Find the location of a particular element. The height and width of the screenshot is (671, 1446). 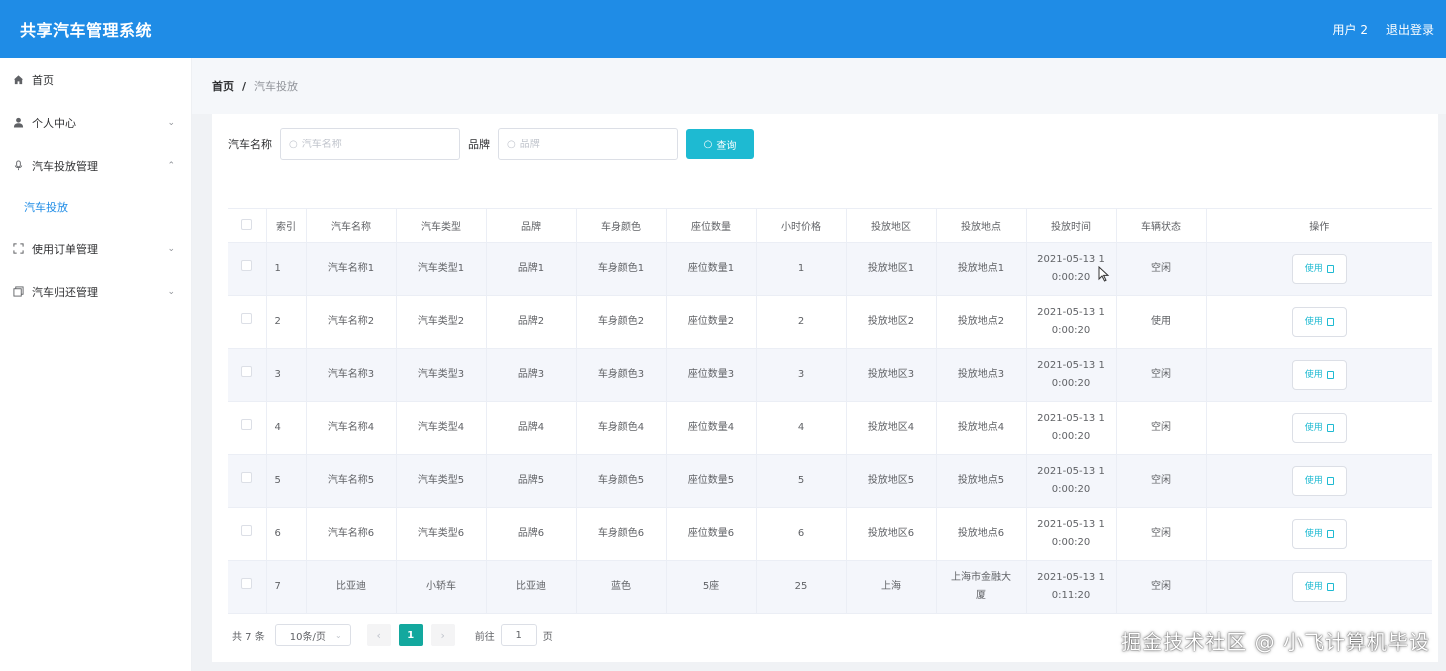

page-size-select: 10条/页 ⌄ is located at coordinates (312, 635).